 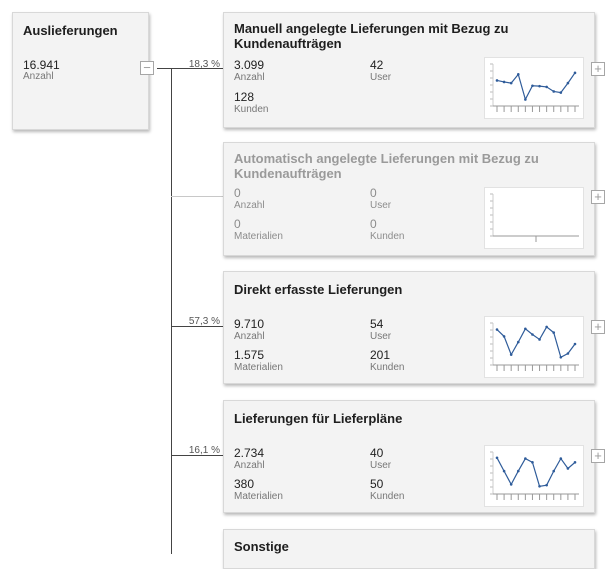 What do you see at coordinates (80, 71) in the screenshot?
I see `root-card: Auslieferungen 16.941 Anzahl` at bounding box center [80, 71].